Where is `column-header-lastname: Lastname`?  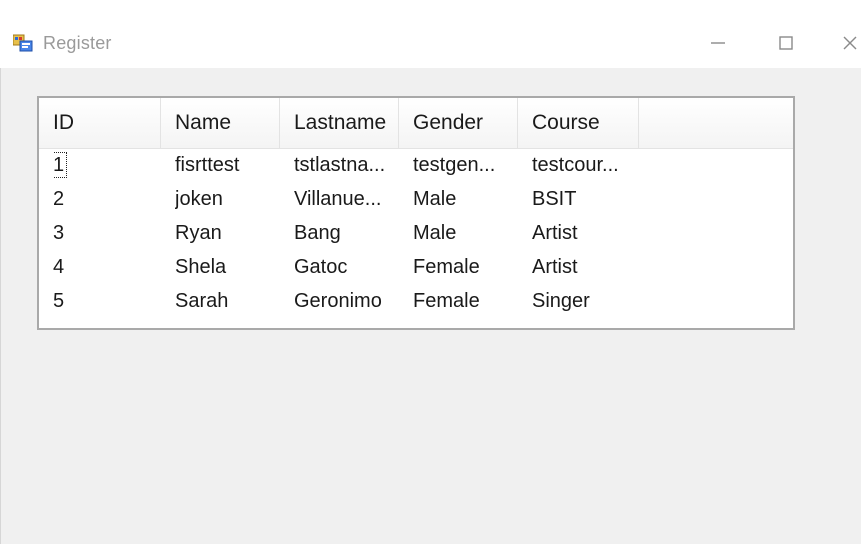
column-header-lastname: Lastname is located at coordinates (339, 123).